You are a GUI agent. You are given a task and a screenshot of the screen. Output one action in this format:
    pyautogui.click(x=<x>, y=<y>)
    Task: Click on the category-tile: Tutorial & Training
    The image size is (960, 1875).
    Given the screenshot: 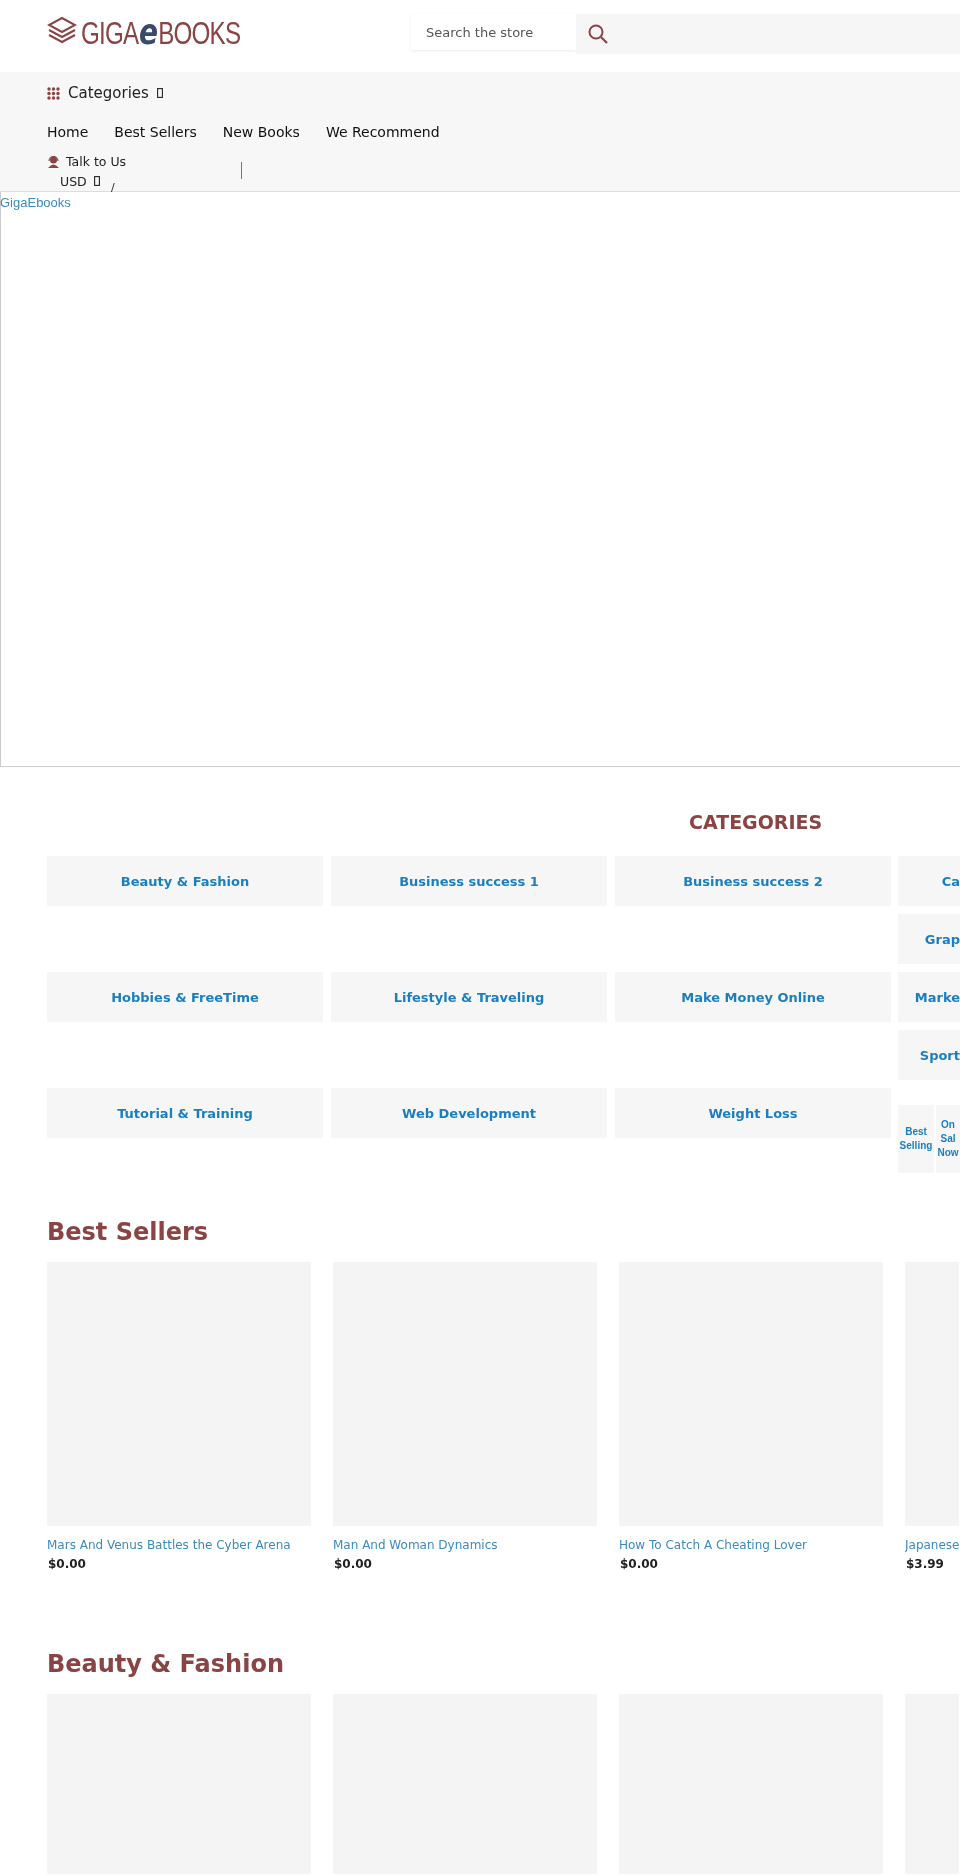 What is the action you would take?
    pyautogui.click(x=185, y=1113)
    